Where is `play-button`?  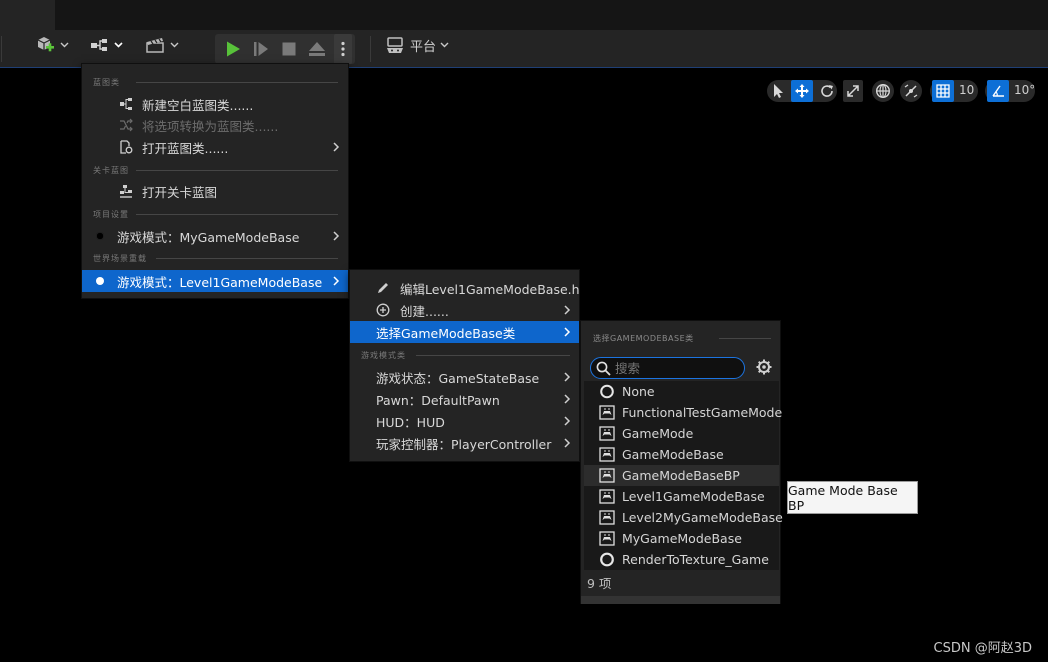
play-button is located at coordinates (233, 49).